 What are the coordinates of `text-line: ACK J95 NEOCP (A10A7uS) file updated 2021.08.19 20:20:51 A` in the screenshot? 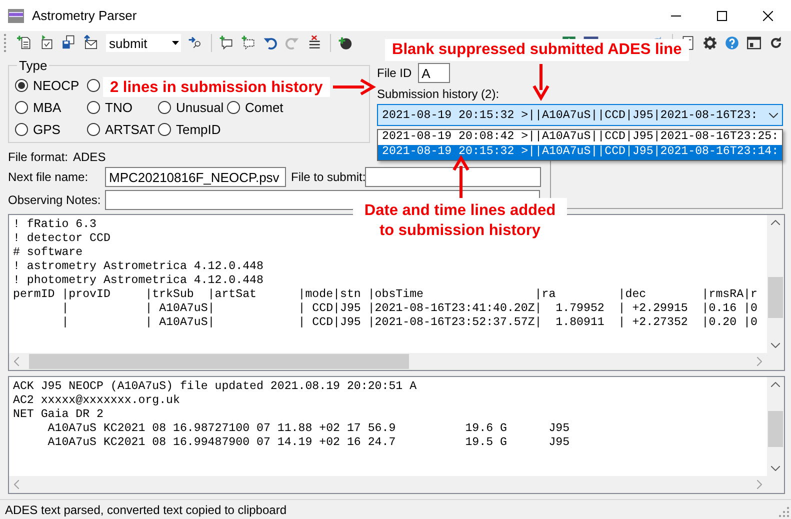 It's located at (215, 387).